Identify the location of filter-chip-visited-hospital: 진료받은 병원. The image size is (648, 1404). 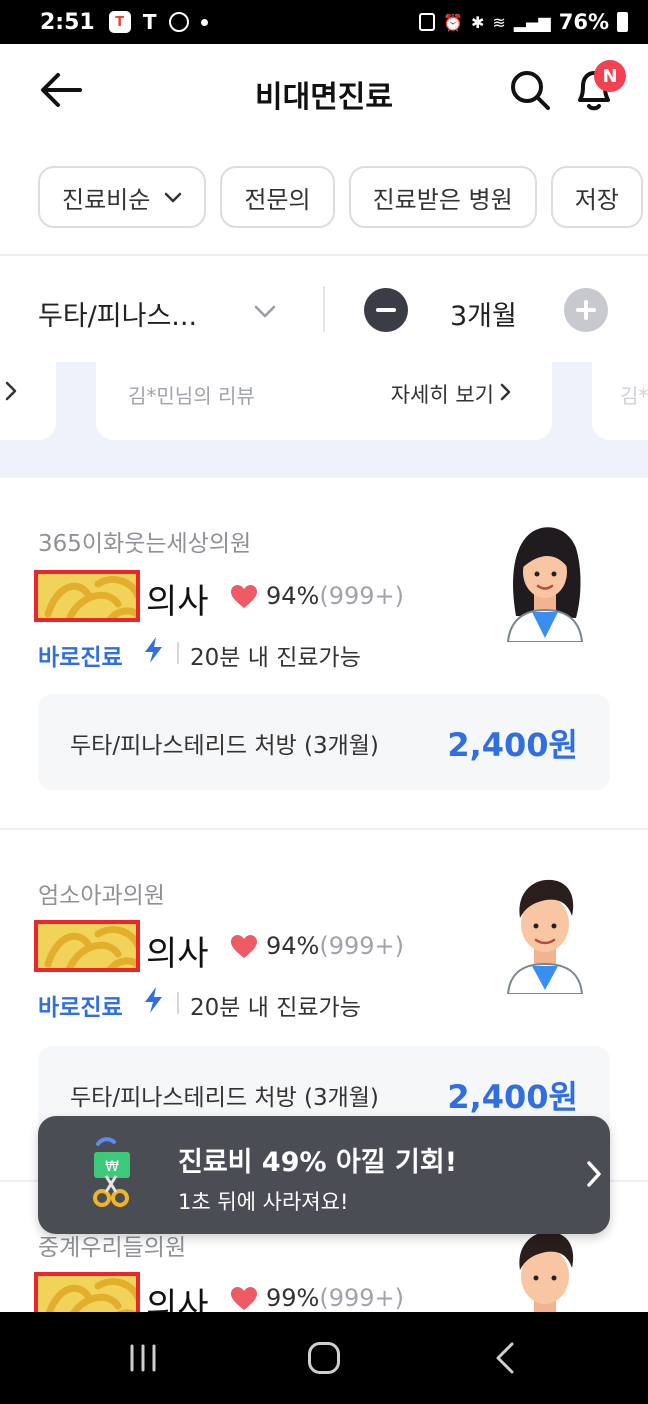
(442, 197).